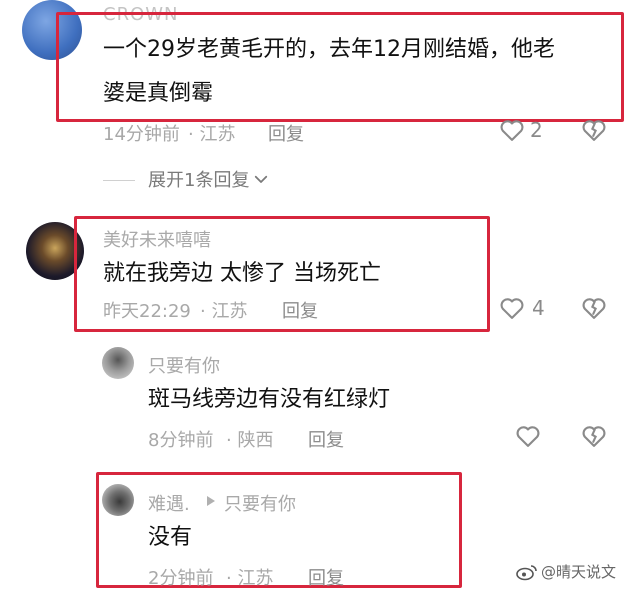 This screenshot has height=593, width=640. I want to click on reply-location: · 陕西, so click(250, 440).